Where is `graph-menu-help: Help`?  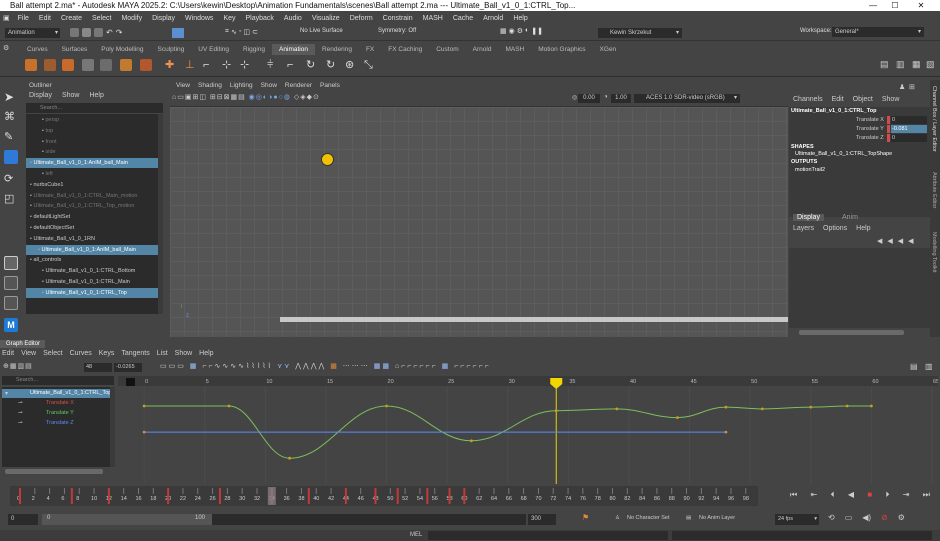 graph-menu-help: Help is located at coordinates (206, 353).